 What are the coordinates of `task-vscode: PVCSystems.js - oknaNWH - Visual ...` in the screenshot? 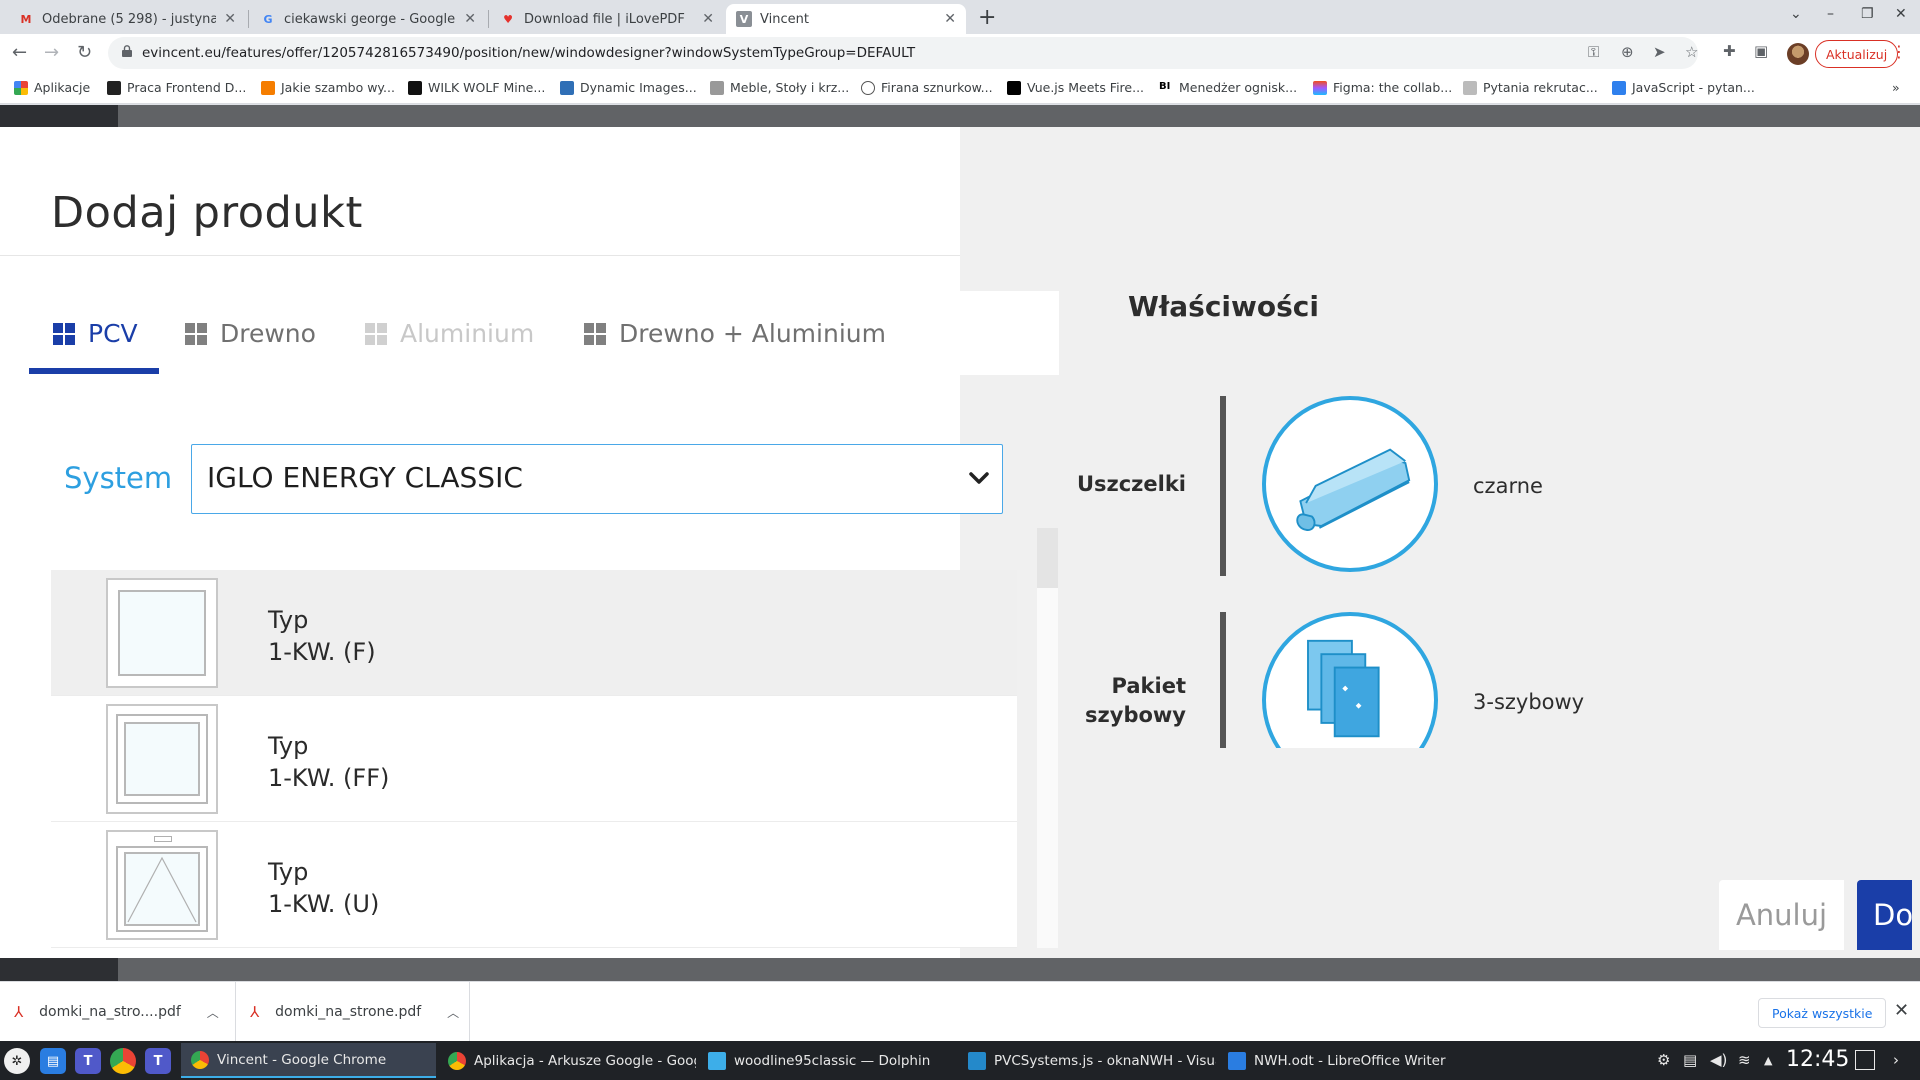 It's located at (1087, 1060).